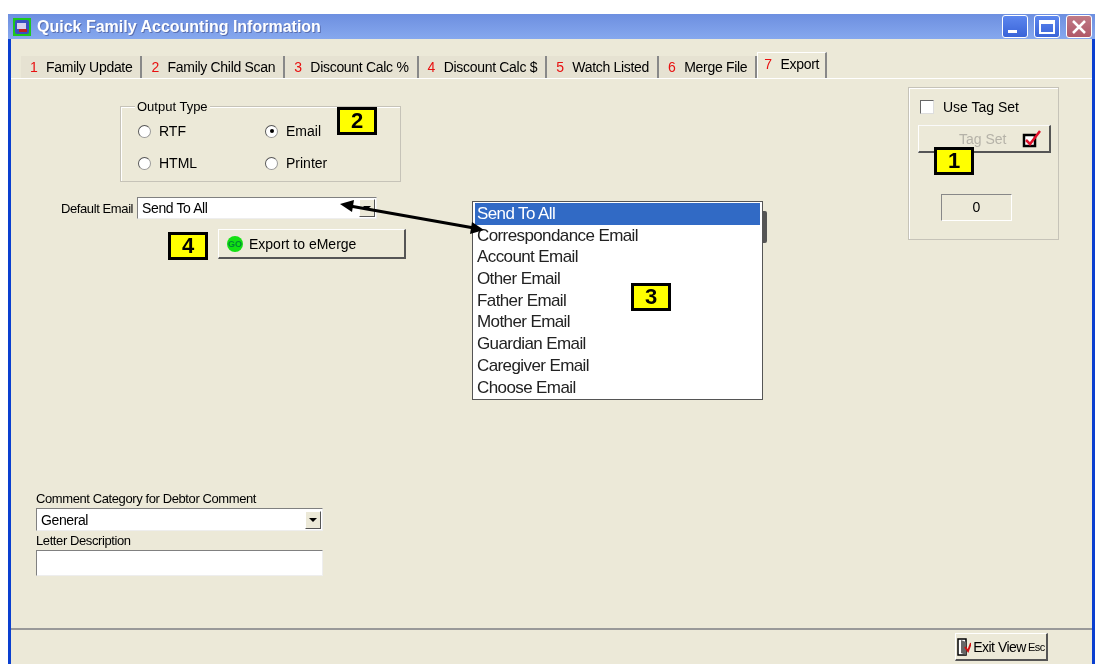 Image resolution: width=1103 pixels, height=664 pixels. Describe the element at coordinates (352, 67) in the screenshot. I see `tab: 3 Discount Calc %` at that location.